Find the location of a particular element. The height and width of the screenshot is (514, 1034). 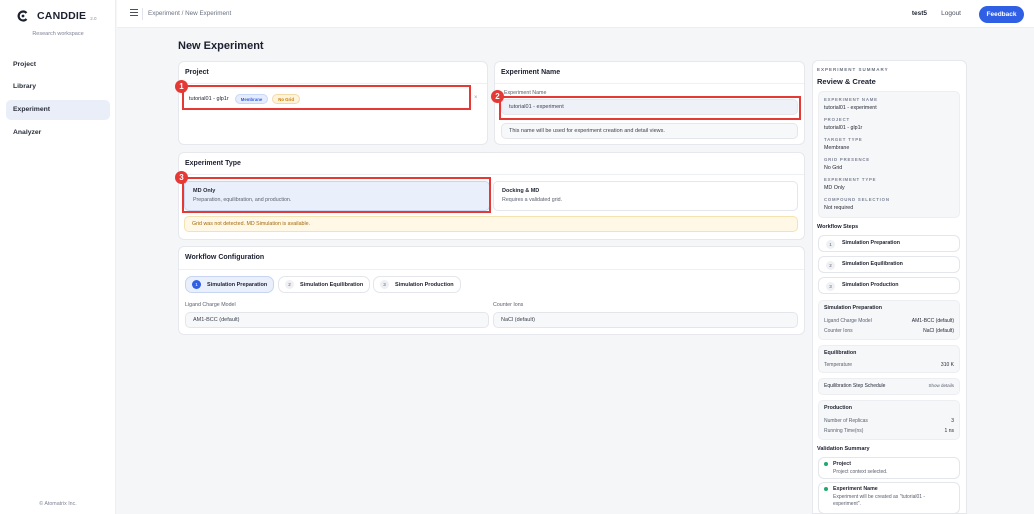

tab-simulation-equilibration: 2 Simulation Equilibration is located at coordinates (324, 284).